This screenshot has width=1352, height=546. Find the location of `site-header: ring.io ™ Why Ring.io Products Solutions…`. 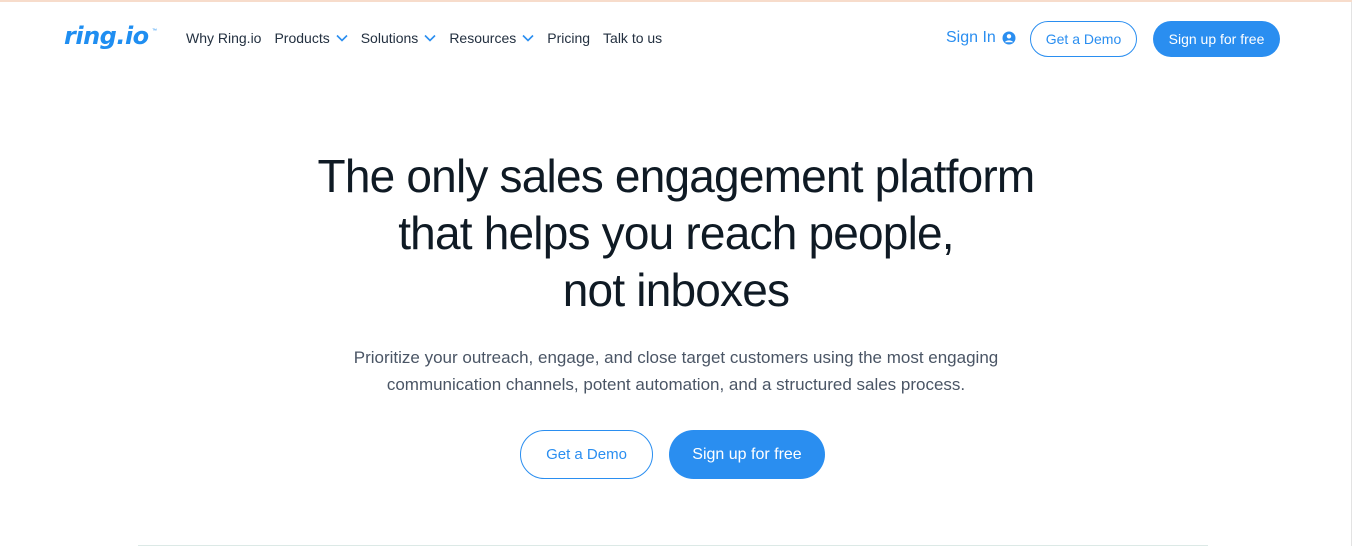

site-header: ring.io ™ Why Ring.io Products Solutions… is located at coordinates (676, 38).